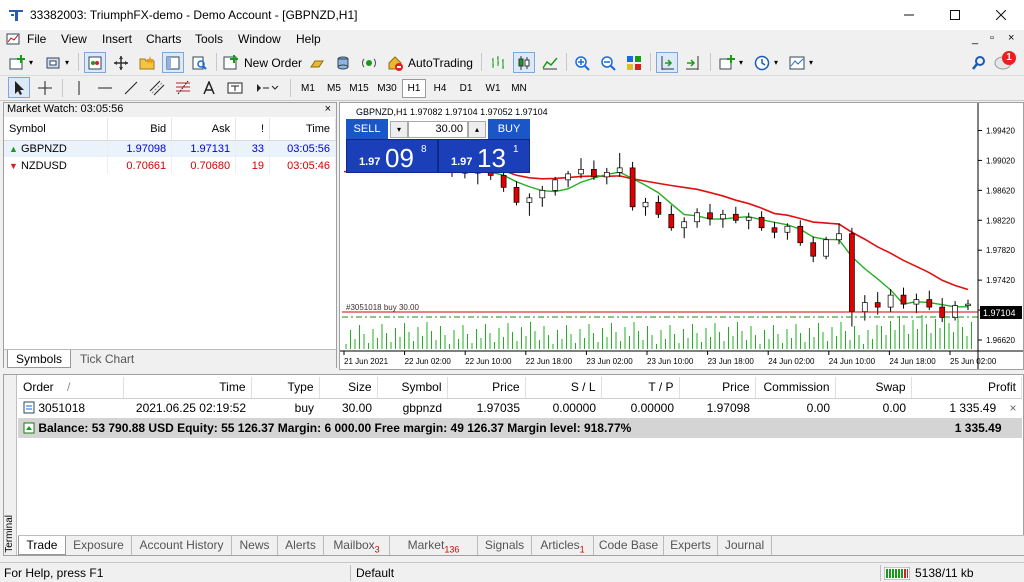 The height and width of the screenshot is (582, 1024). I want to click on tab-tick-chart: Tick Chart, so click(107, 359).